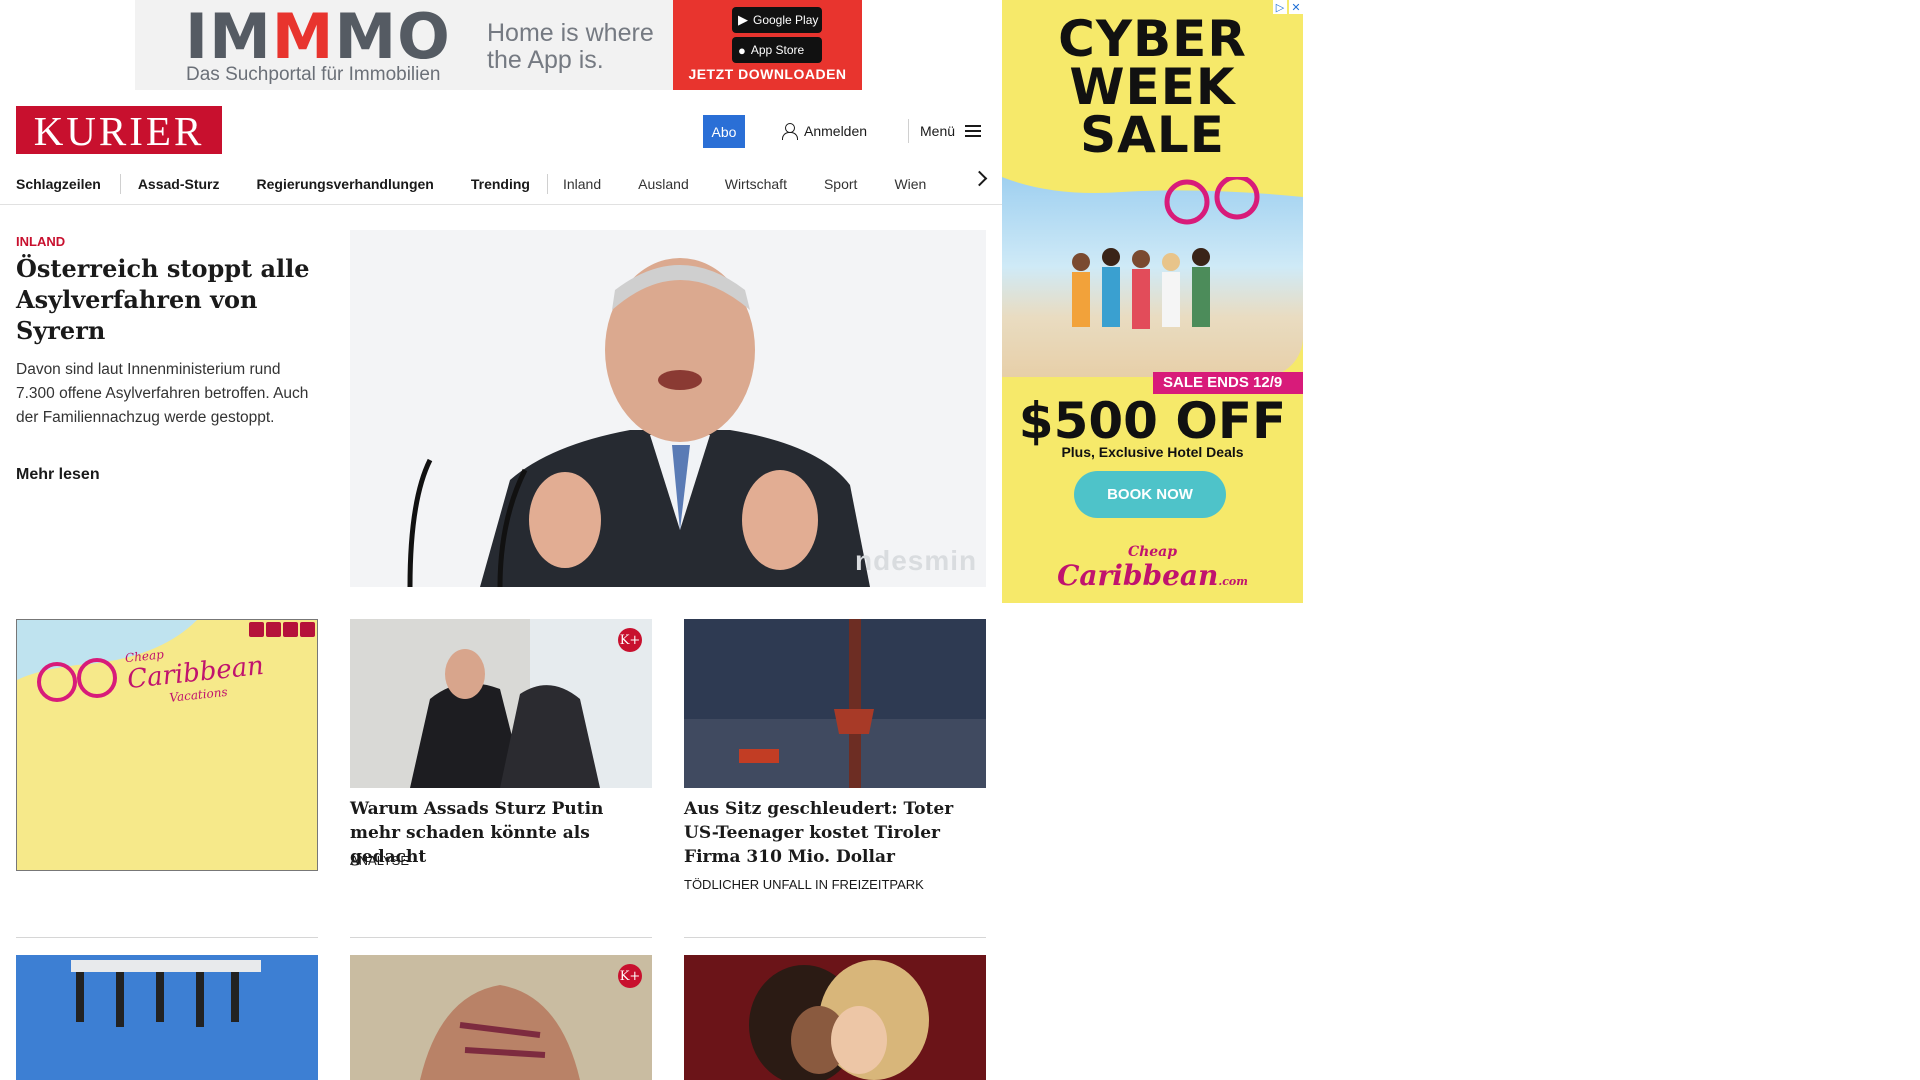  I want to click on nav-item-ausland: Ausland, so click(663, 184).